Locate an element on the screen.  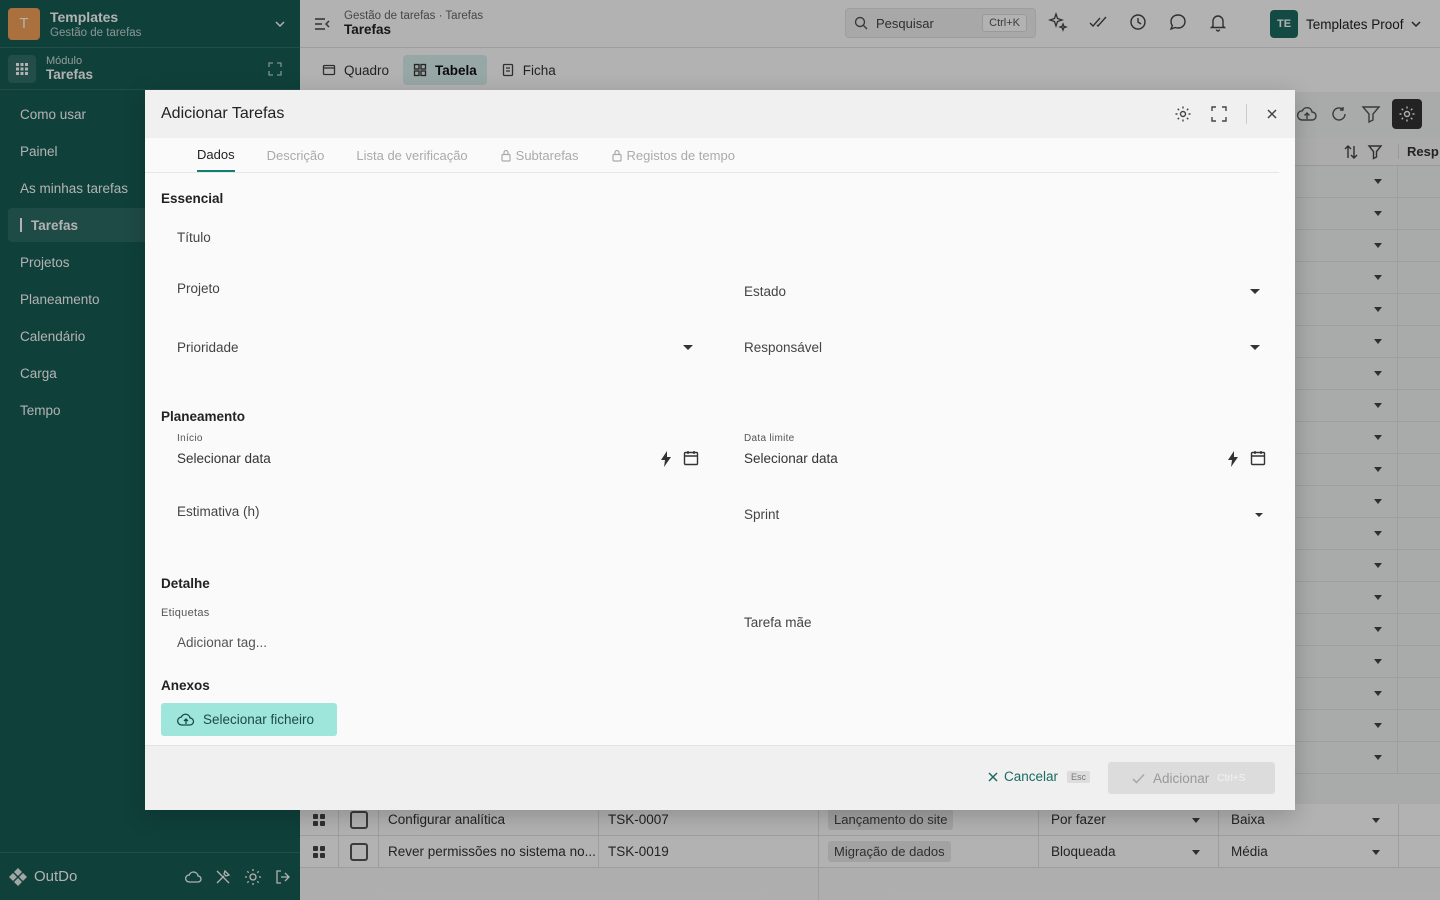
due-date-input: Selecionar data is located at coordinates (791, 458).